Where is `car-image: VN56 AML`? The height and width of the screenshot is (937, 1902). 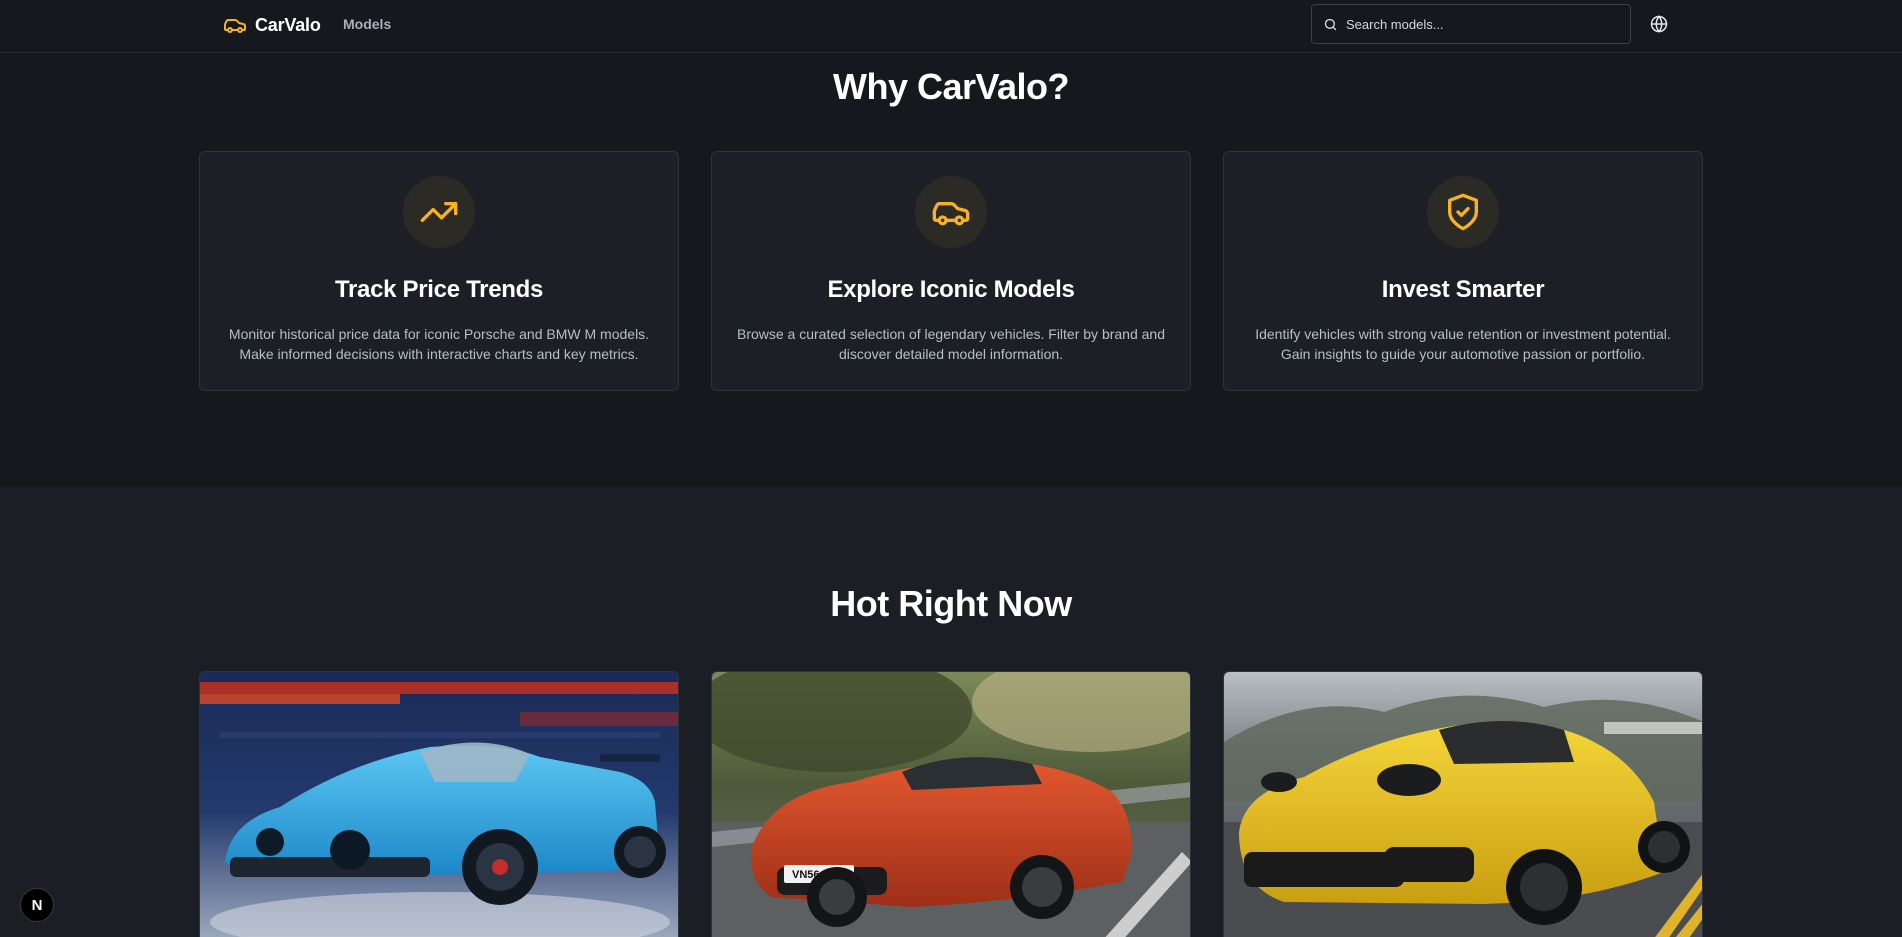
car-image: VN56 AML is located at coordinates (951, 804).